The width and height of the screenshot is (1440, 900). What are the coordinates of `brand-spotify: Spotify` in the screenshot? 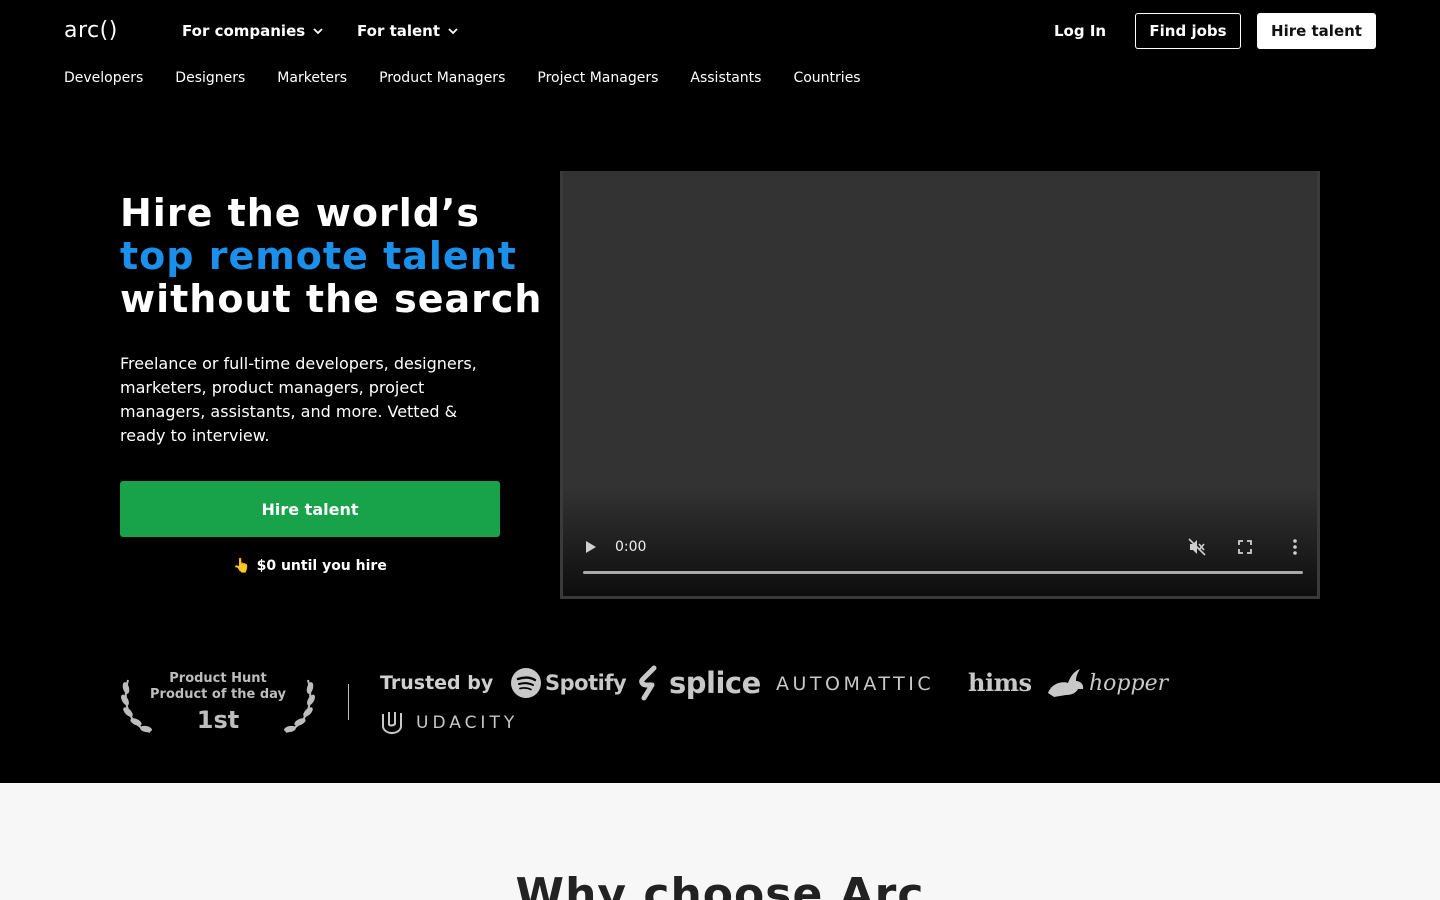 It's located at (568, 683).